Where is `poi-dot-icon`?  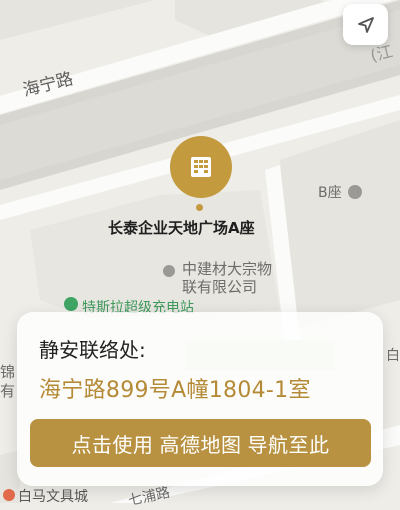
poi-dot-icon is located at coordinates (199, 207).